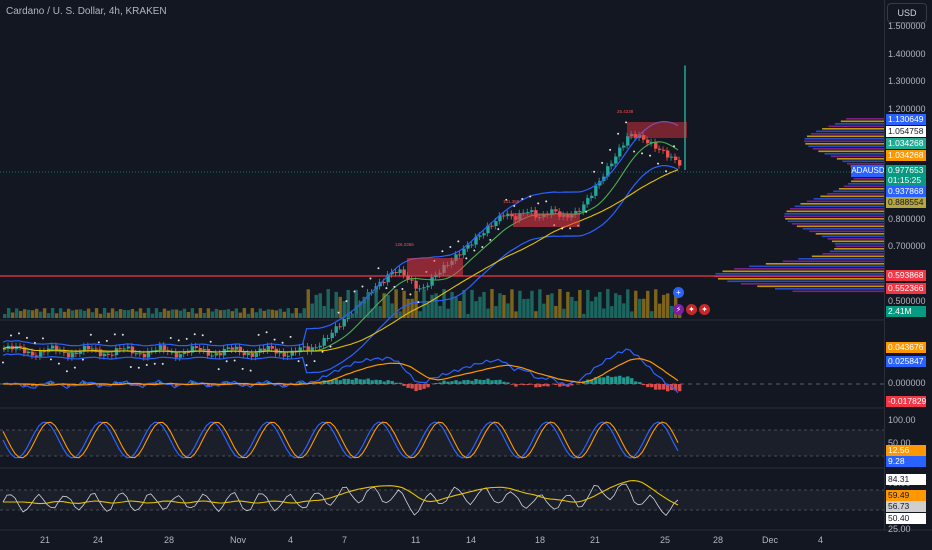 The image size is (932, 550). What do you see at coordinates (416, 540) in the screenshot?
I see `time-tick-label: 11` at bounding box center [416, 540].